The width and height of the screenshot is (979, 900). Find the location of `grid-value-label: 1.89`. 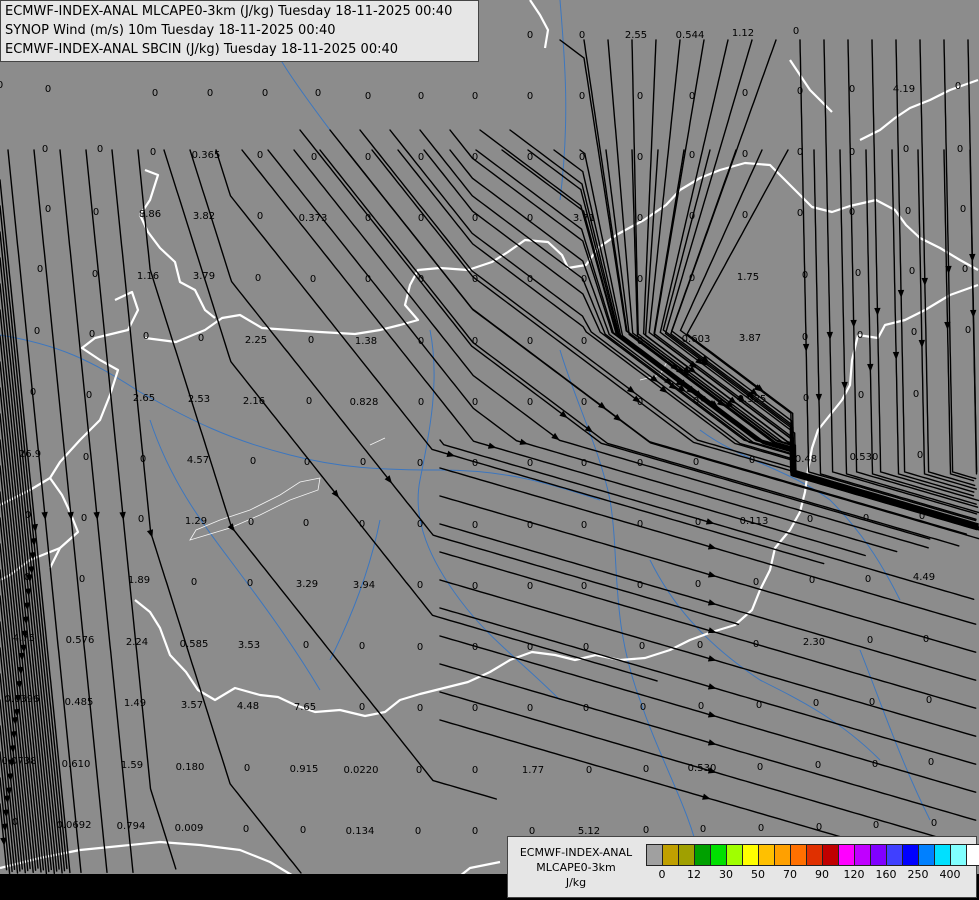

grid-value-label: 1.89 is located at coordinates (139, 580).